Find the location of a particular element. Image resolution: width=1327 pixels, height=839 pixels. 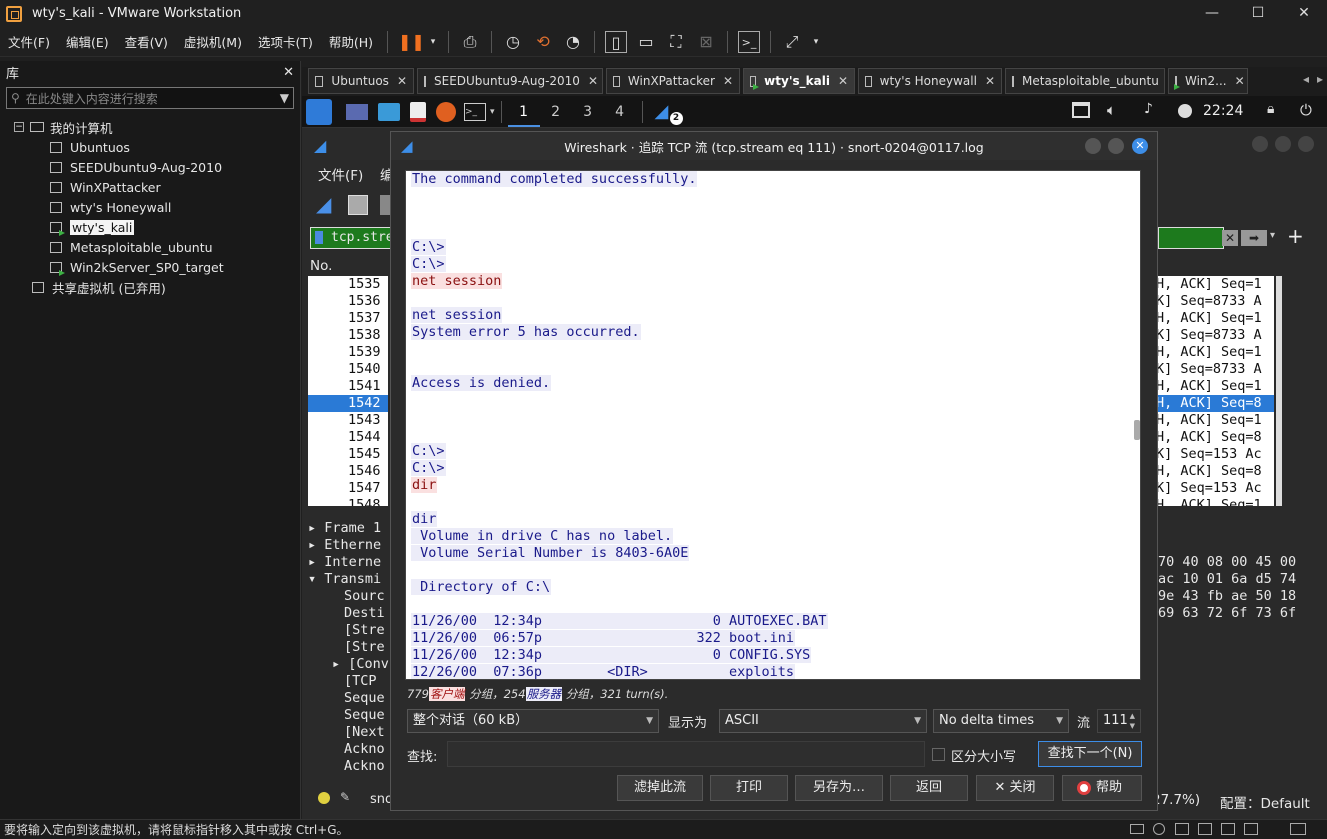

tab-win2k: Win2... ✕ is located at coordinates (1208, 81).